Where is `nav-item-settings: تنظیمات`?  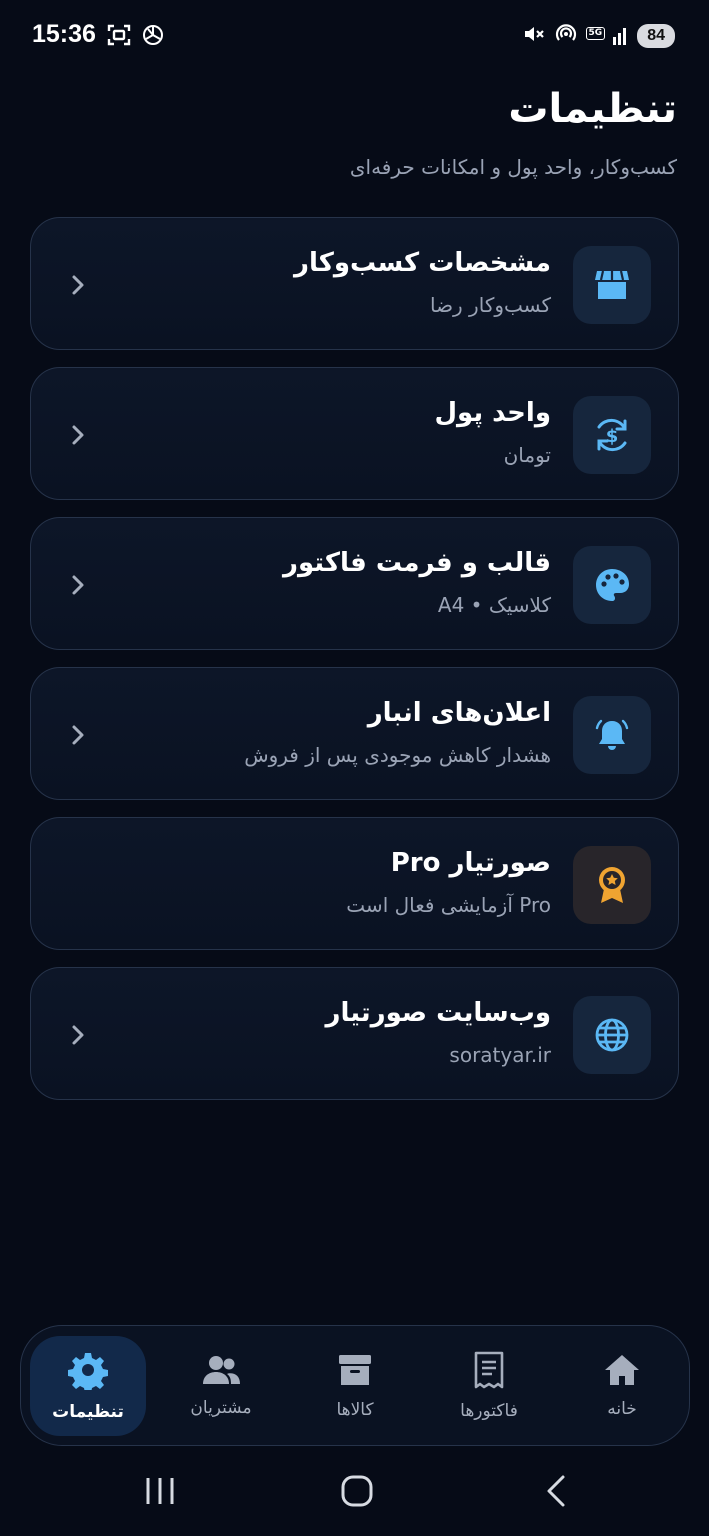 nav-item-settings: تنظیمات is located at coordinates (88, 1386).